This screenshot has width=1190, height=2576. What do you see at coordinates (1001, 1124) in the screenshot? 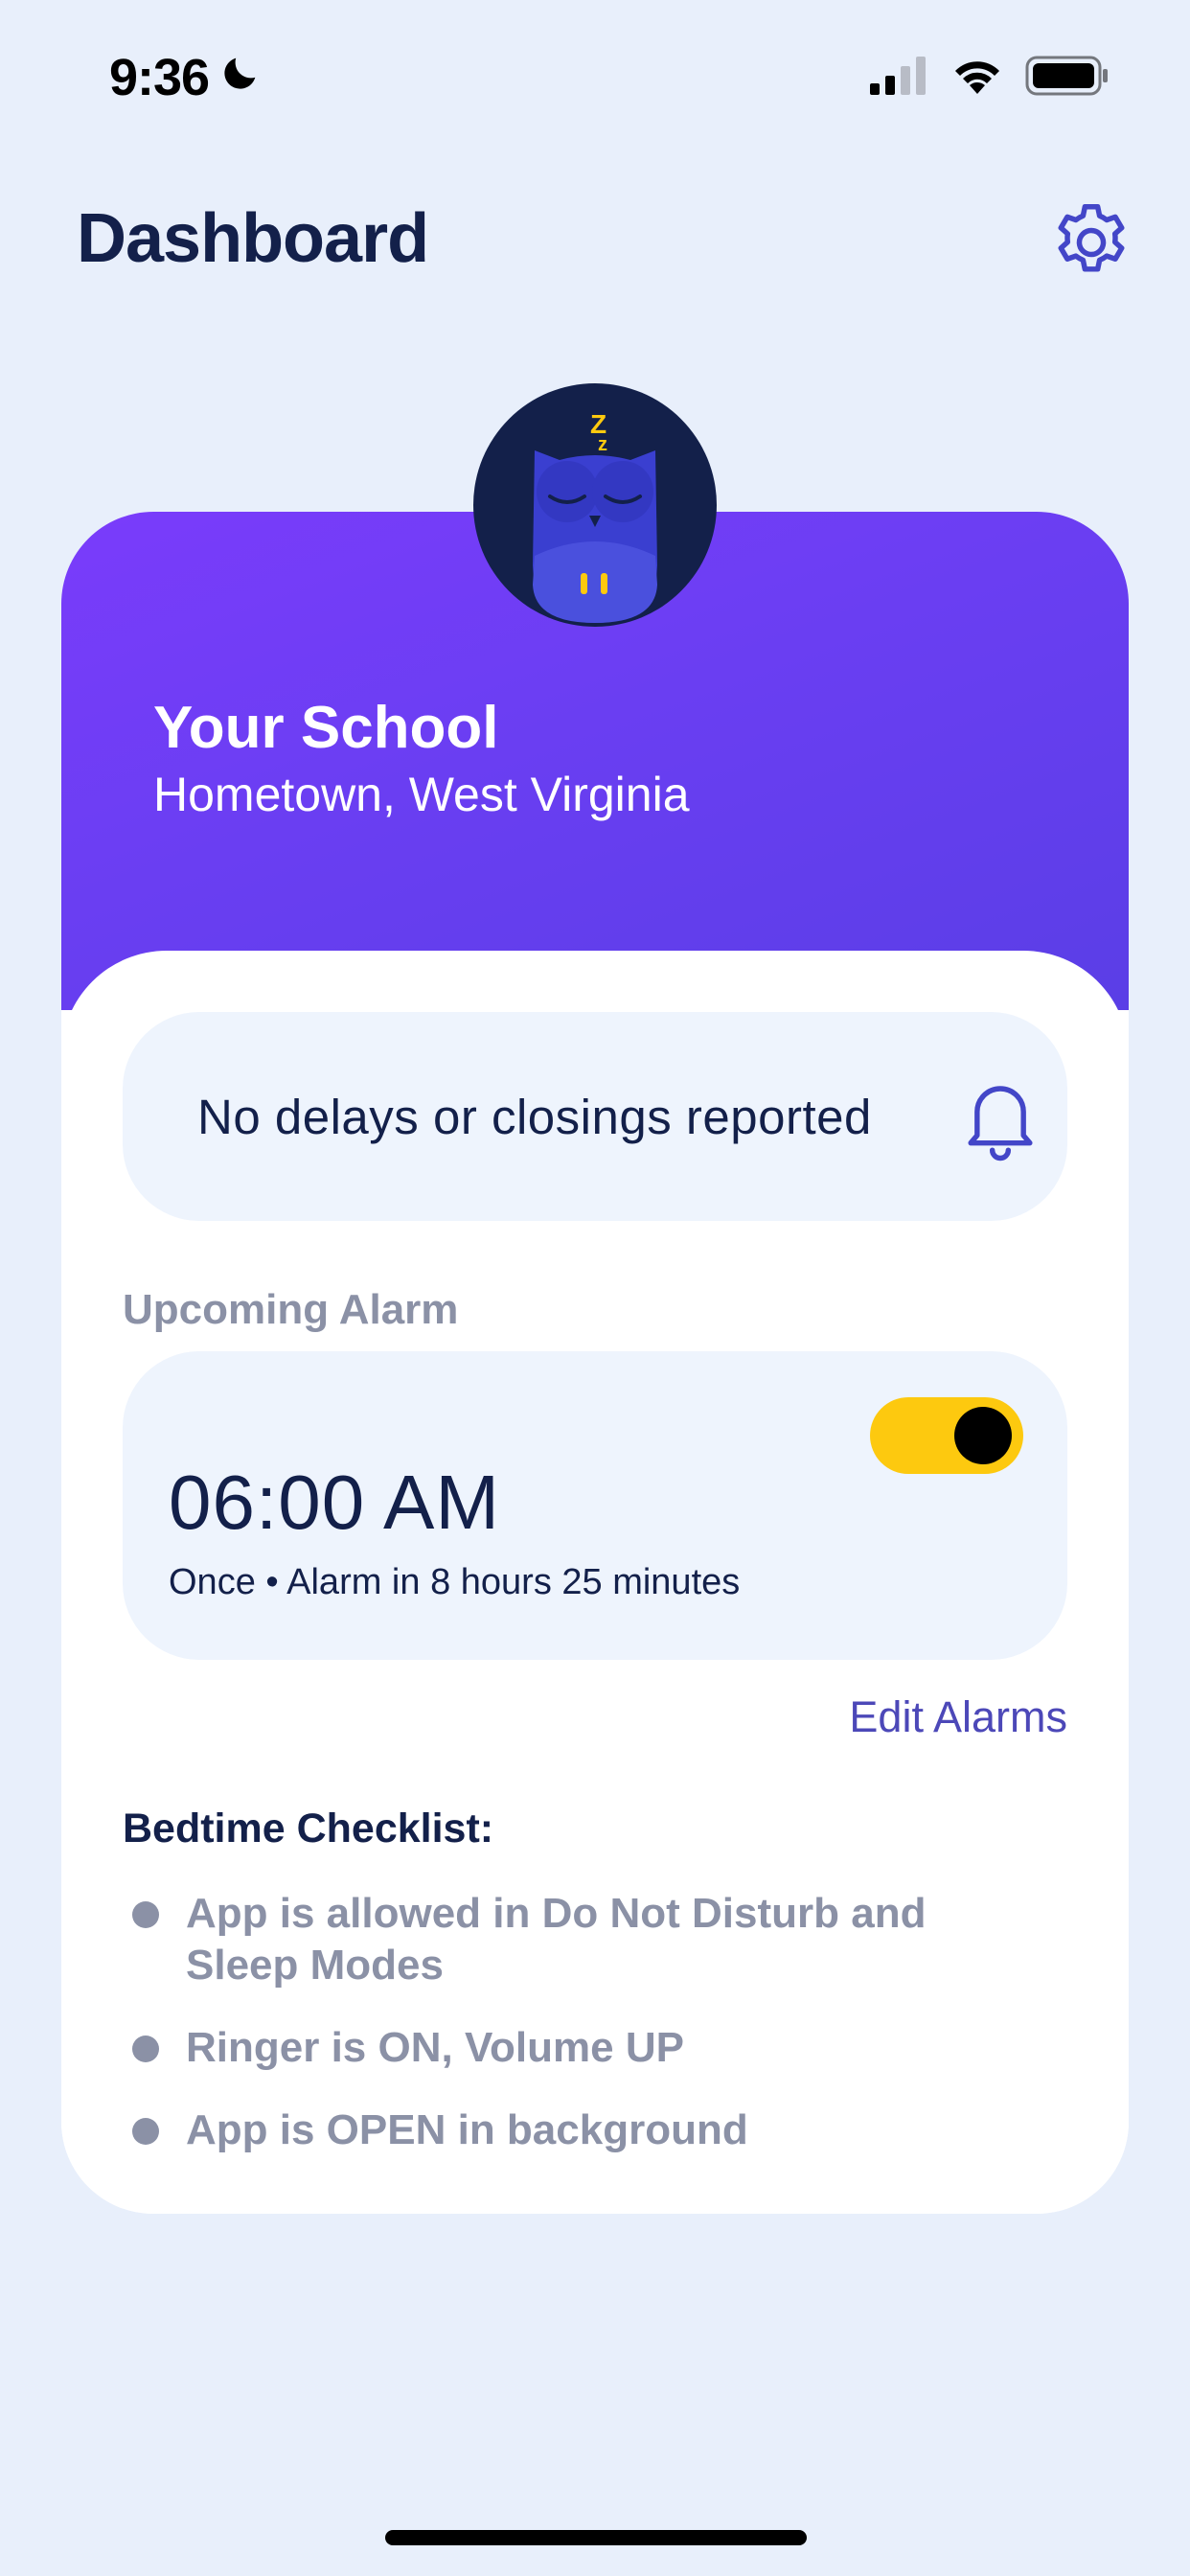
I see `bell-icon` at bounding box center [1001, 1124].